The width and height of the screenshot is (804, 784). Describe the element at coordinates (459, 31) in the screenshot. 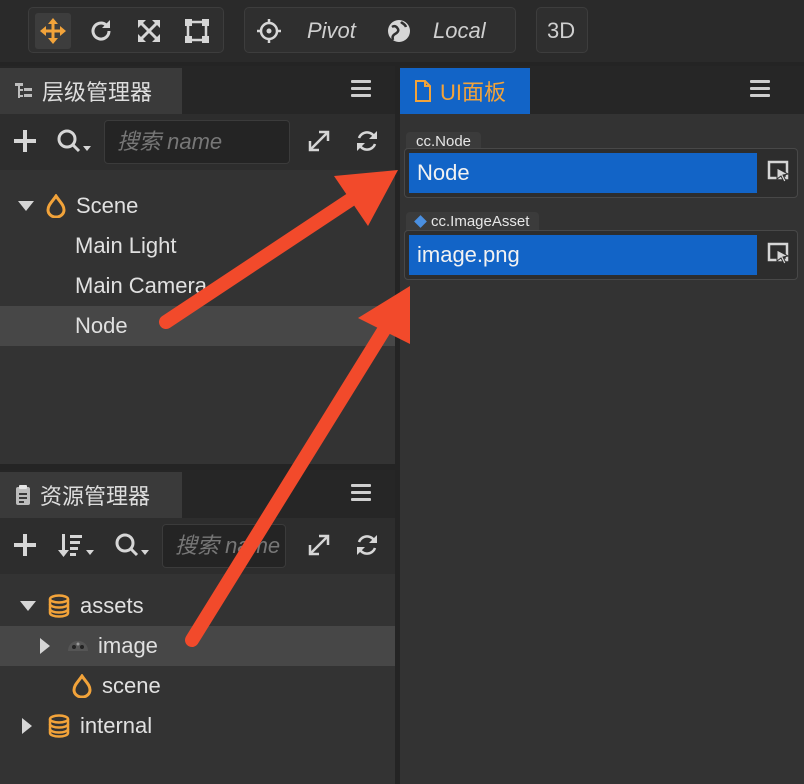

I see `local-label: Local` at that location.